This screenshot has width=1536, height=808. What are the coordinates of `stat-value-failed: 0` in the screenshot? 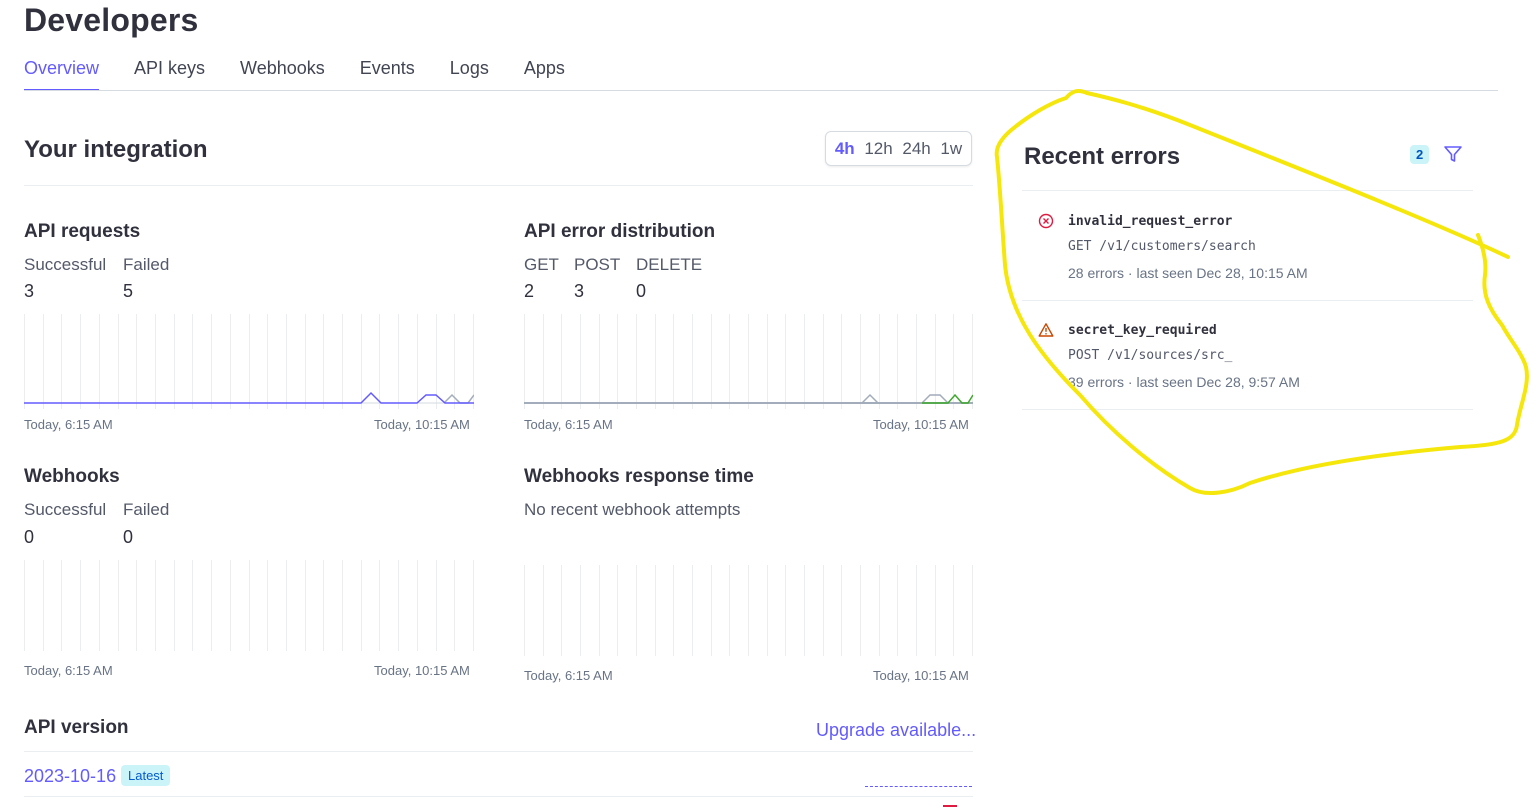 It's located at (128, 537).